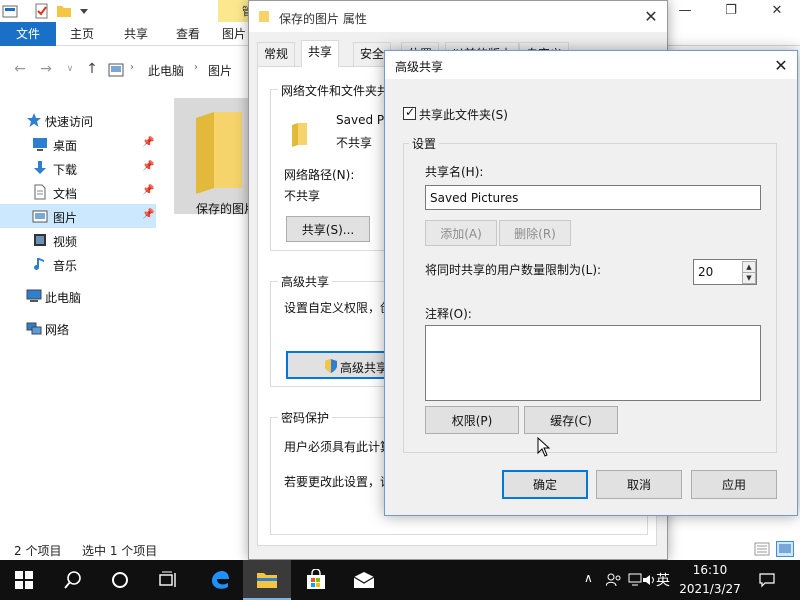 The height and width of the screenshot is (600, 800). What do you see at coordinates (710, 589) in the screenshot?
I see `clock-date: 2021/3/27` at bounding box center [710, 589].